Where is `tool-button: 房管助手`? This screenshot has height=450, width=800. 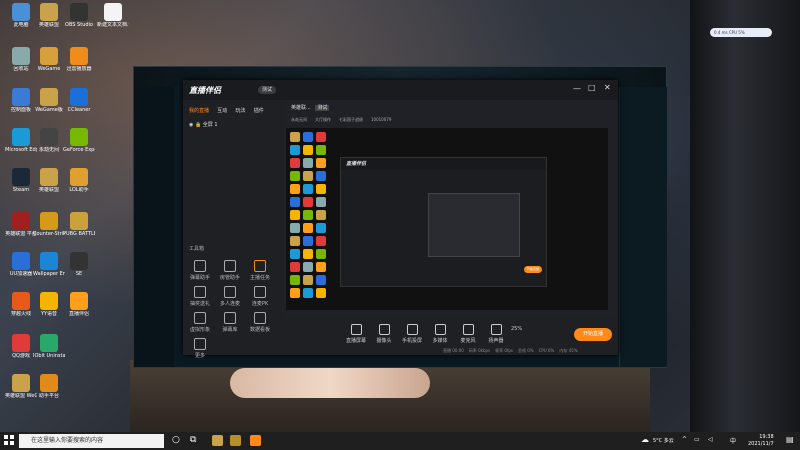 tool-button: 房管助手 is located at coordinates (230, 270).